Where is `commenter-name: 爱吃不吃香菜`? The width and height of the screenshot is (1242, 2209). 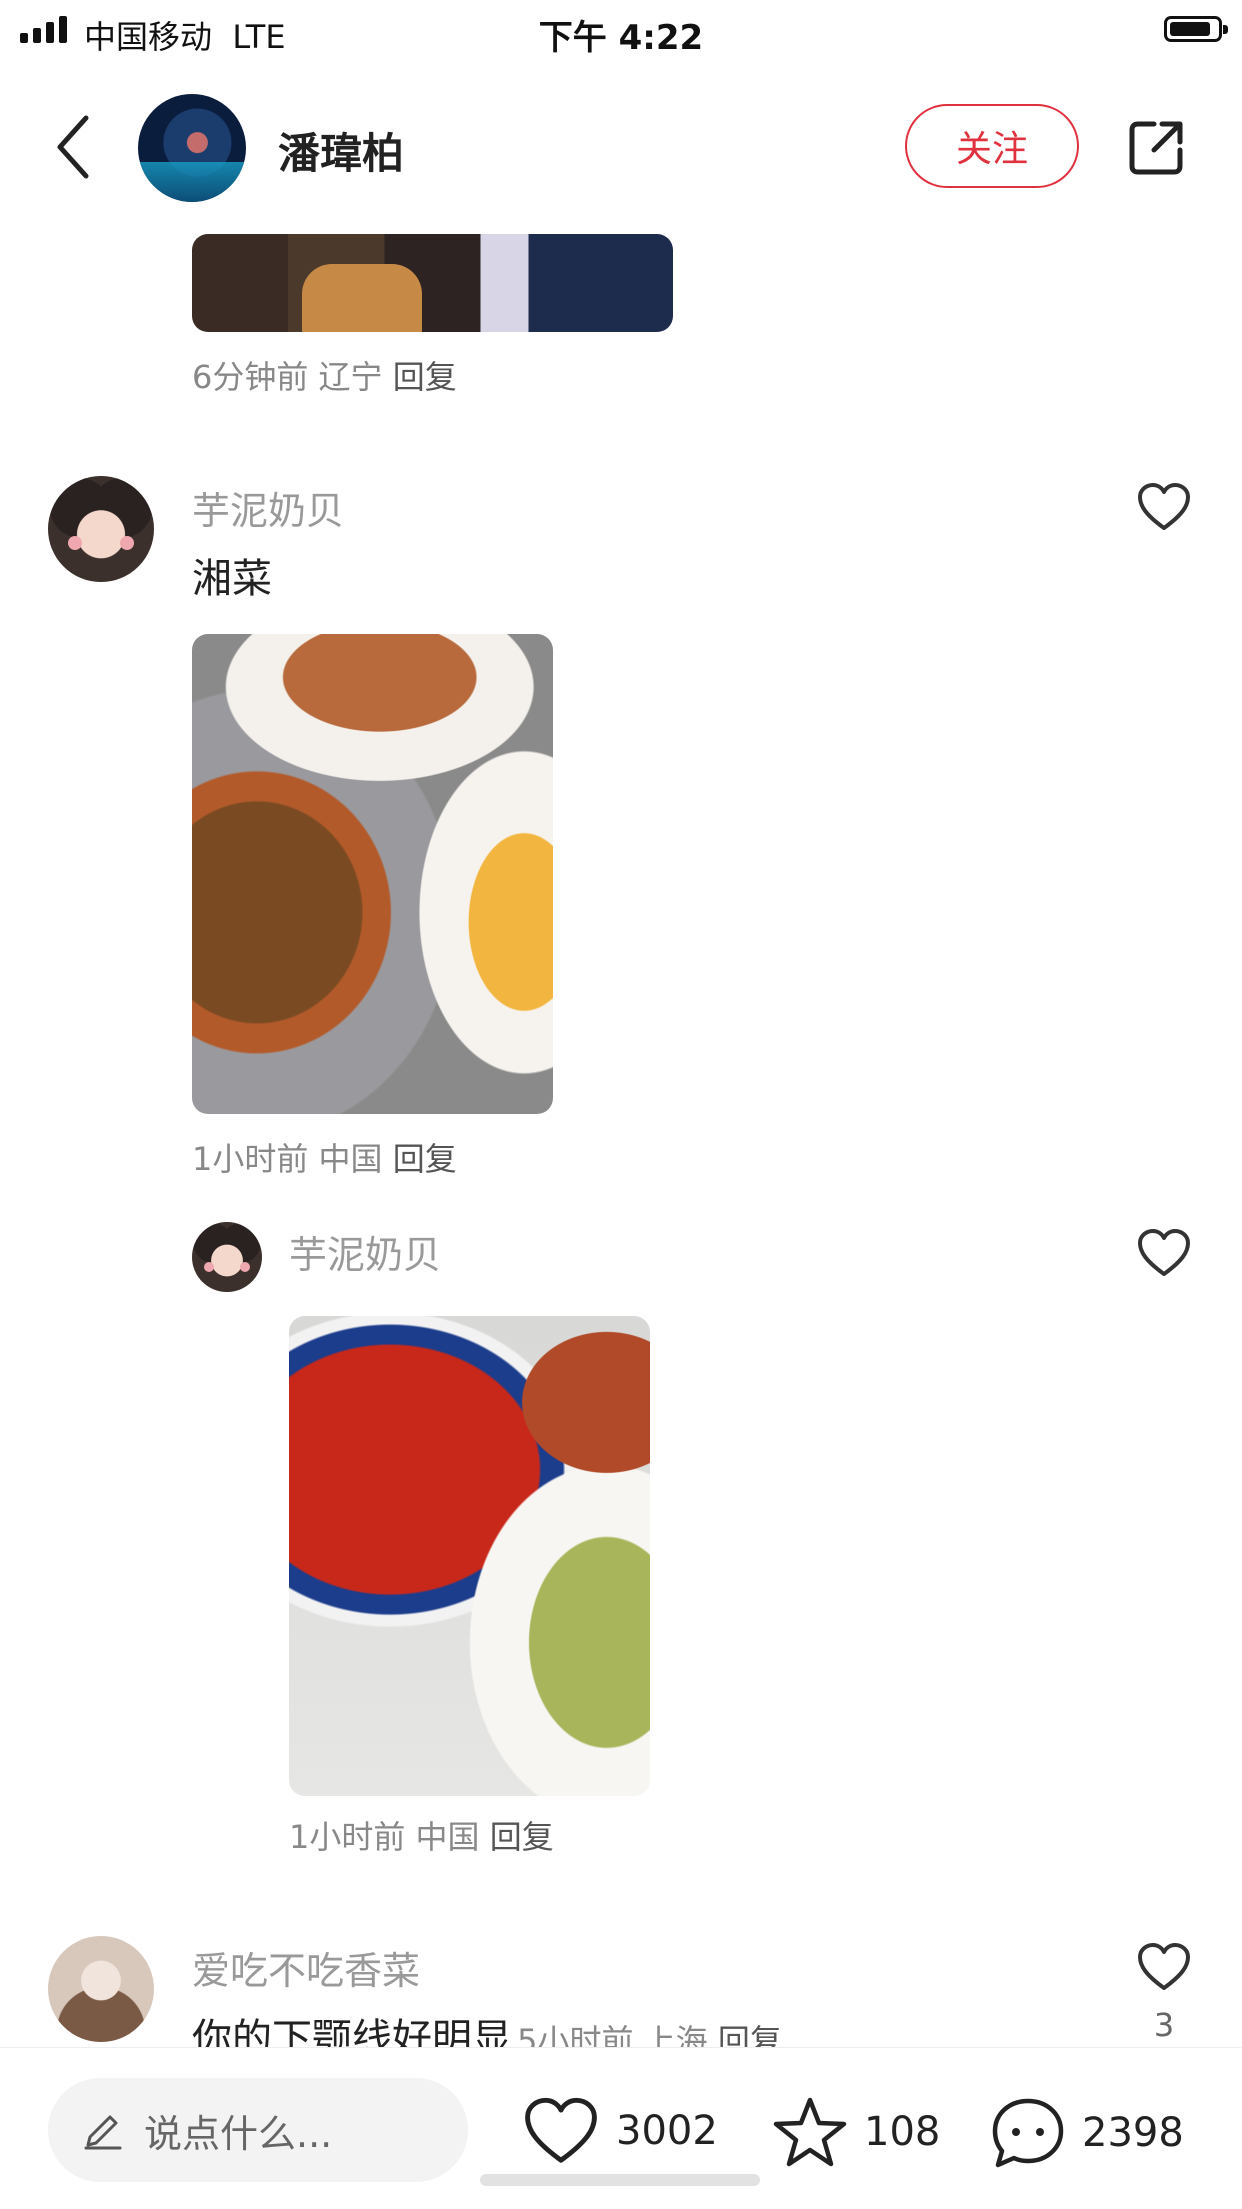 commenter-name: 爱吃不吃香菜 is located at coordinates (306, 1967).